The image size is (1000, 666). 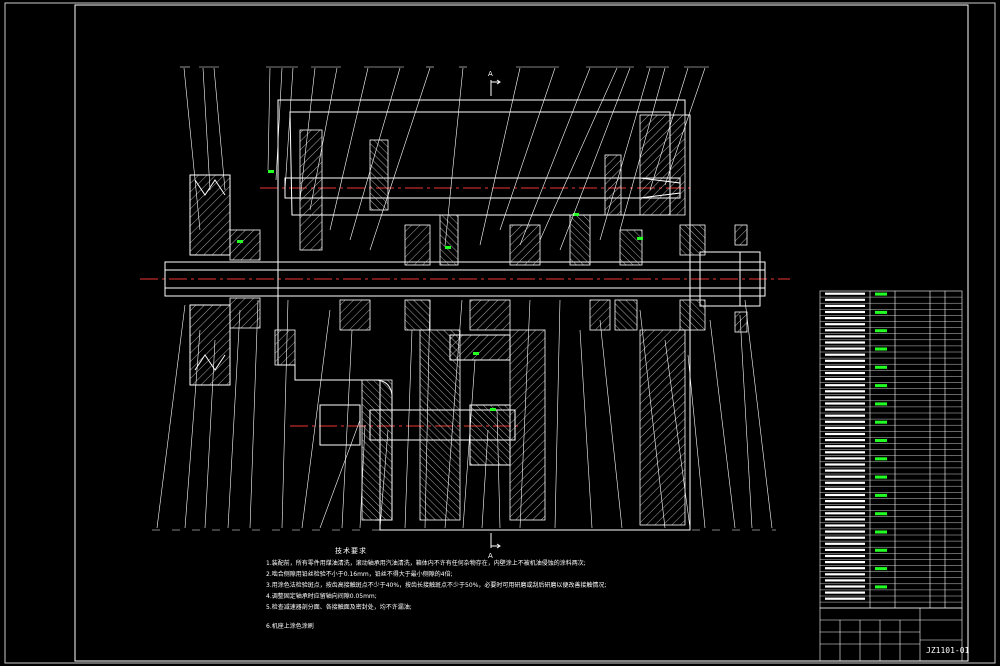 I want to click on drawing-number: JZ1101-01, so click(x=948, y=650).